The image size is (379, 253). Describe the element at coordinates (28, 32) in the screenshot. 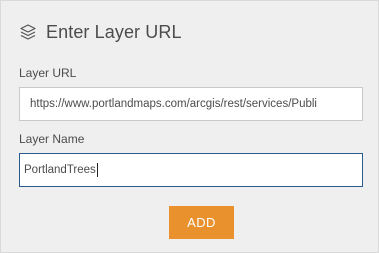

I see `layers-icon` at that location.